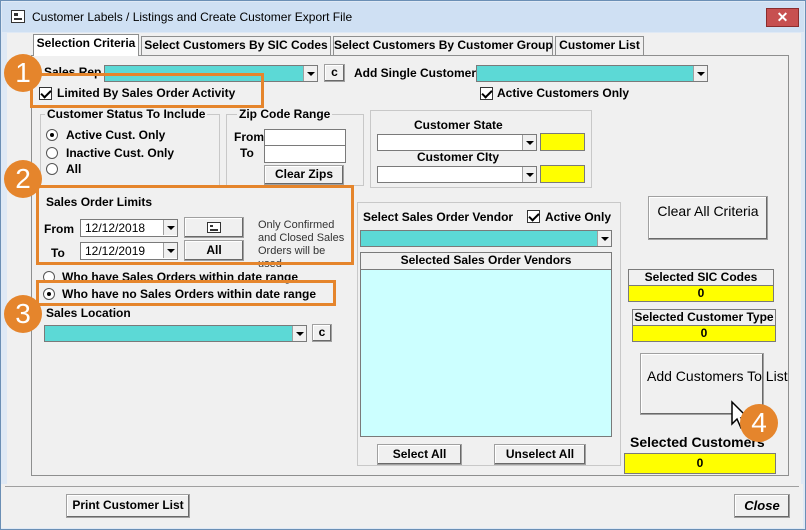 This screenshot has height=530, width=806. Describe the element at coordinates (52, 135) in the screenshot. I see `radio-active-customers` at that location.